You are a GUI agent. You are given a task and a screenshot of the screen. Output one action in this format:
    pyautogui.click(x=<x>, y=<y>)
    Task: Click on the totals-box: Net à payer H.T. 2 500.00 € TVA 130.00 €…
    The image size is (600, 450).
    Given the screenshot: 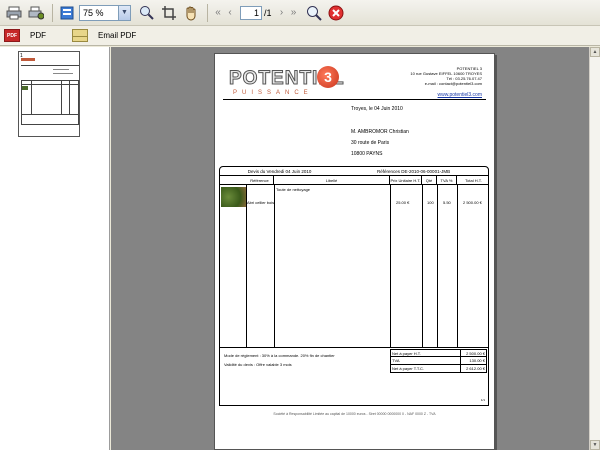 What is the action you would take?
    pyautogui.click(x=438, y=361)
    